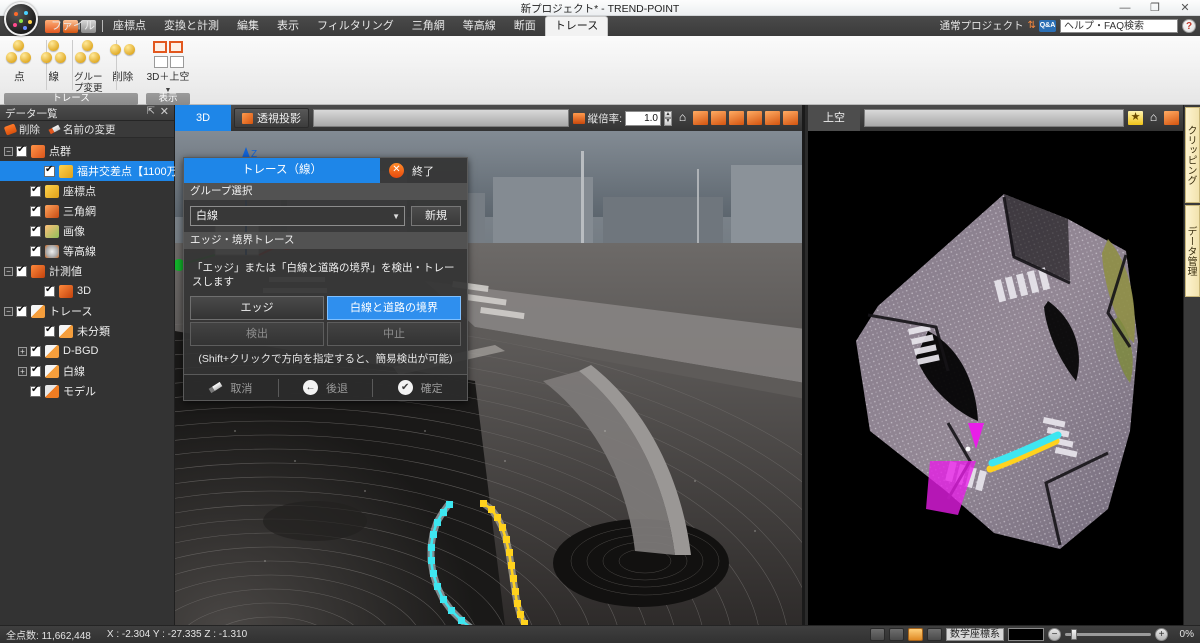  Describe the element at coordinates (288, 26) in the screenshot. I see `tab-view: 表示` at that location.